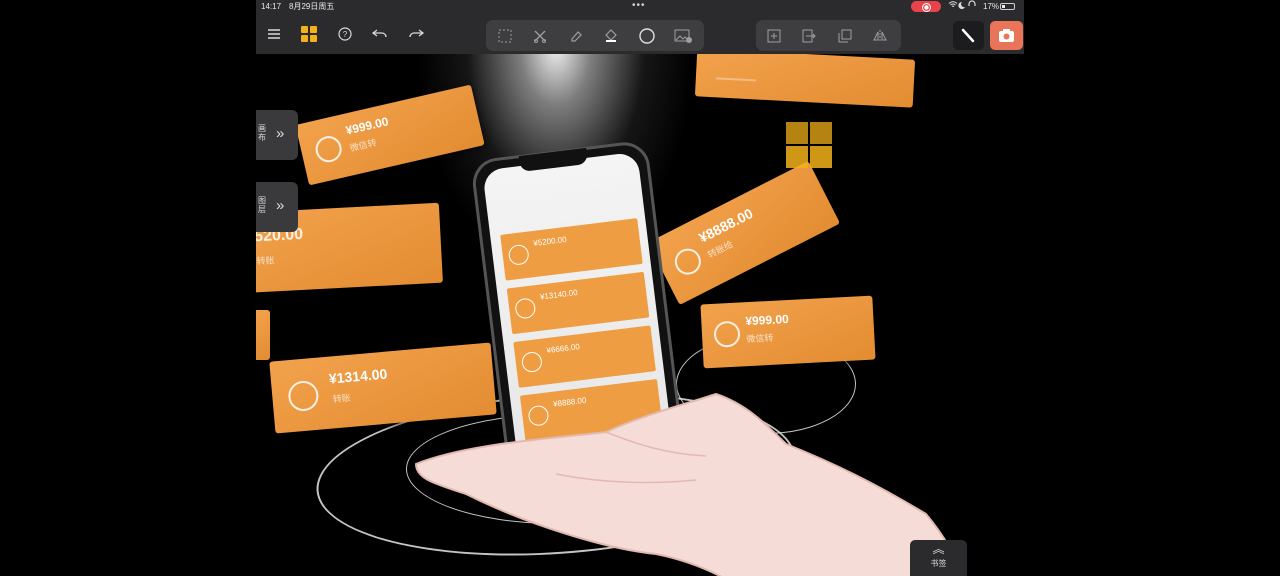 The image size is (1280, 576). I want to click on help-icon: ?, so click(345, 34).